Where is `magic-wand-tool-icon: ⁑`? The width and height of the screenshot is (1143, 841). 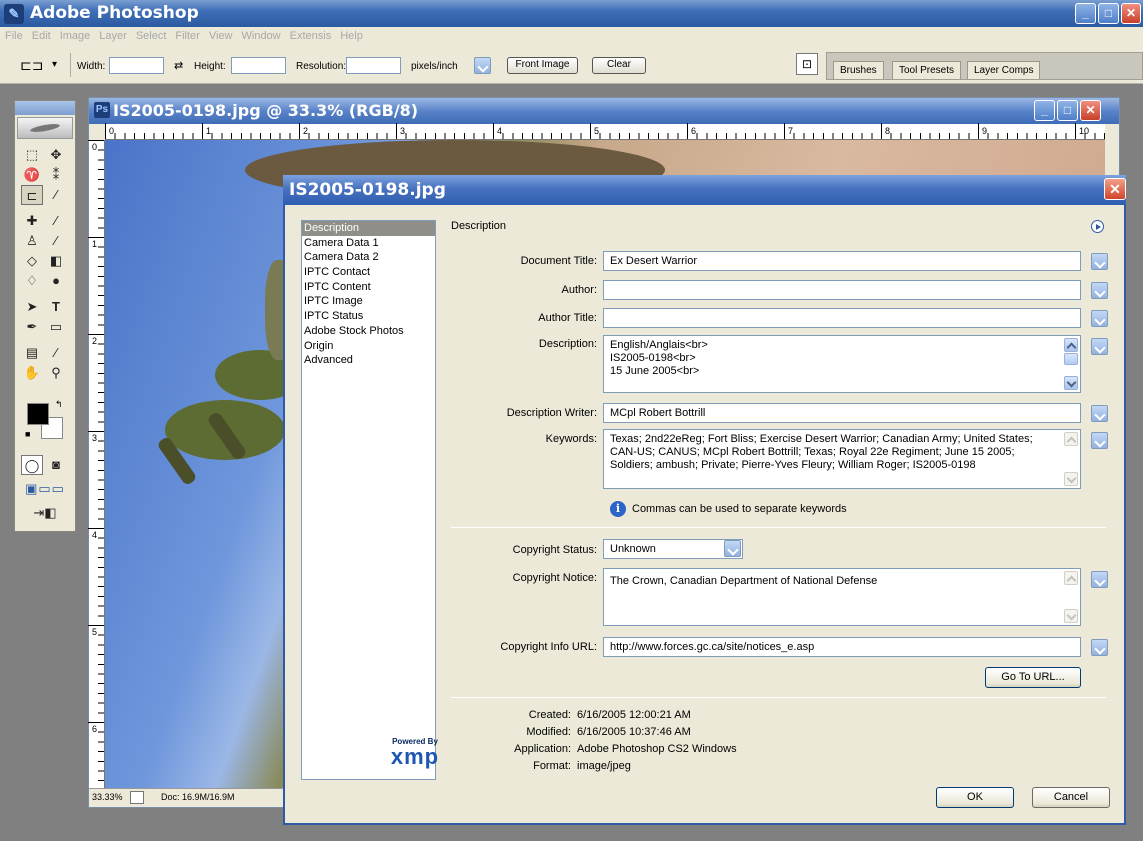
magic-wand-tool-icon: ⁑ is located at coordinates (56, 175).